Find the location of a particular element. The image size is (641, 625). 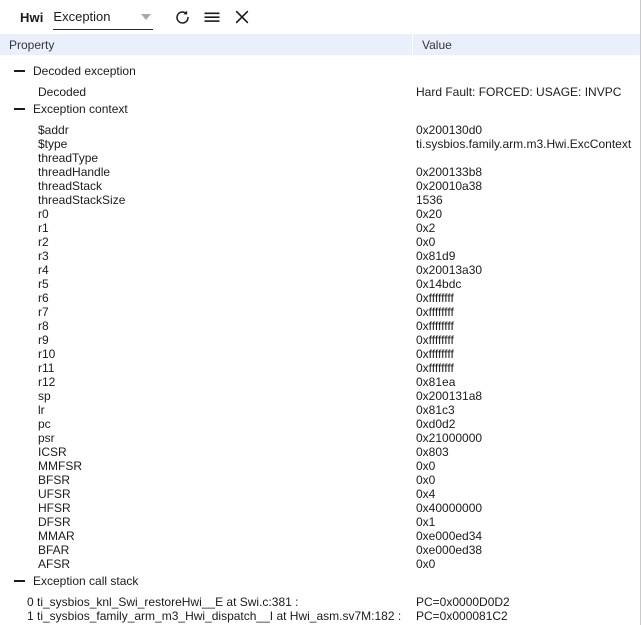

tree-row-value-label: PC=0x000081C2 is located at coordinates (462, 616).